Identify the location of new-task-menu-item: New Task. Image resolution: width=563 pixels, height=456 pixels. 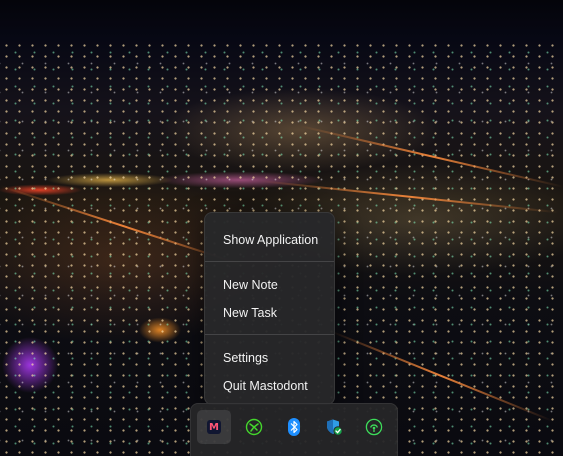
(275, 313).